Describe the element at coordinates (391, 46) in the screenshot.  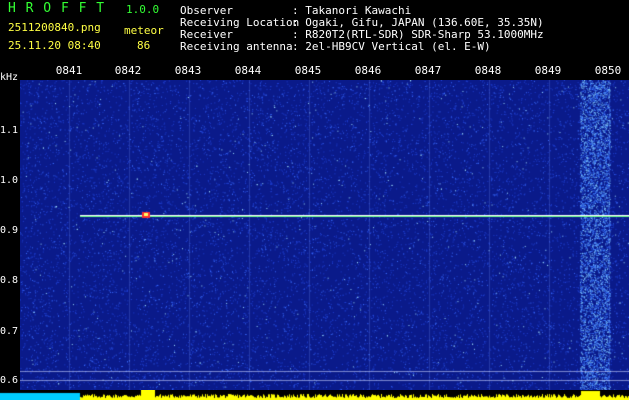
I see `antenna-value: : 2el-HB9CV Vertical (el. E-W)` at that location.